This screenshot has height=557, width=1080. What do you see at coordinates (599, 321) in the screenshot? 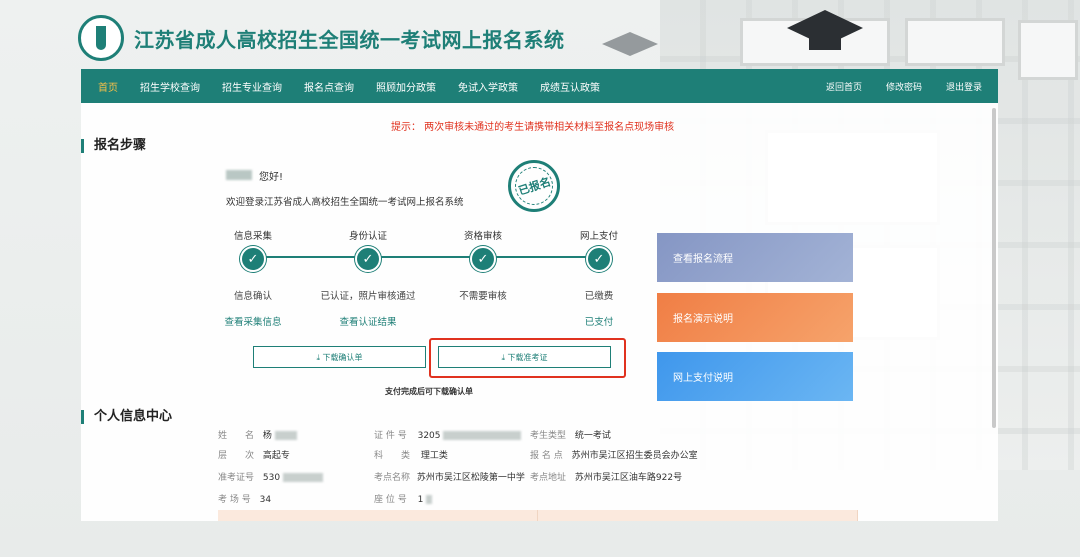
I see `paid-link: 已支付` at bounding box center [599, 321].